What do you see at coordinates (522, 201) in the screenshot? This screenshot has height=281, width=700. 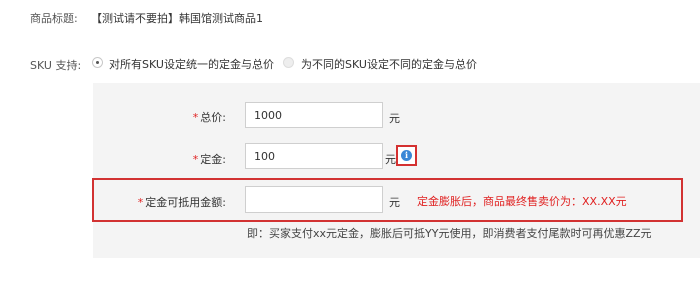 I see `final-price-note: 定金膨胀后，商品最终售卖价为：XX.XX元` at bounding box center [522, 201].